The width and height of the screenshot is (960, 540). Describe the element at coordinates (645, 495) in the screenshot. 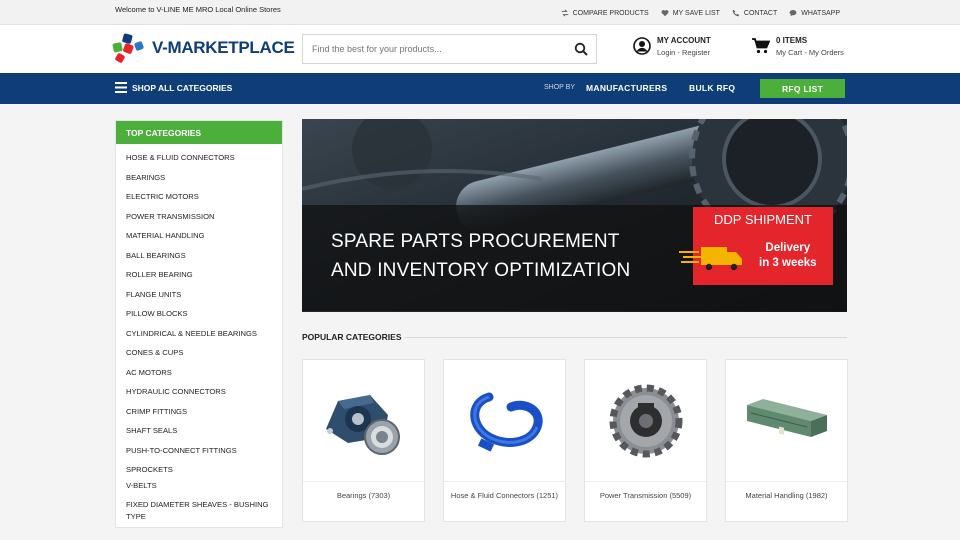

I see `category-card-label: Power Transmission (5509)` at that location.